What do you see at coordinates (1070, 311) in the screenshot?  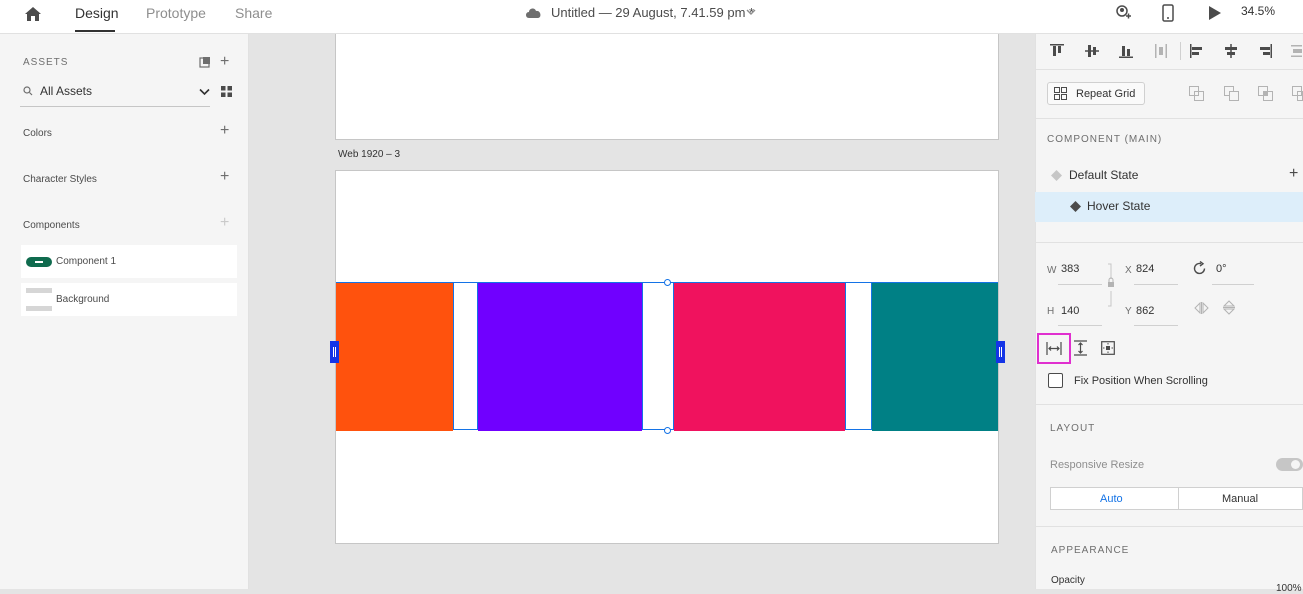 I see `height-field: 140` at bounding box center [1070, 311].